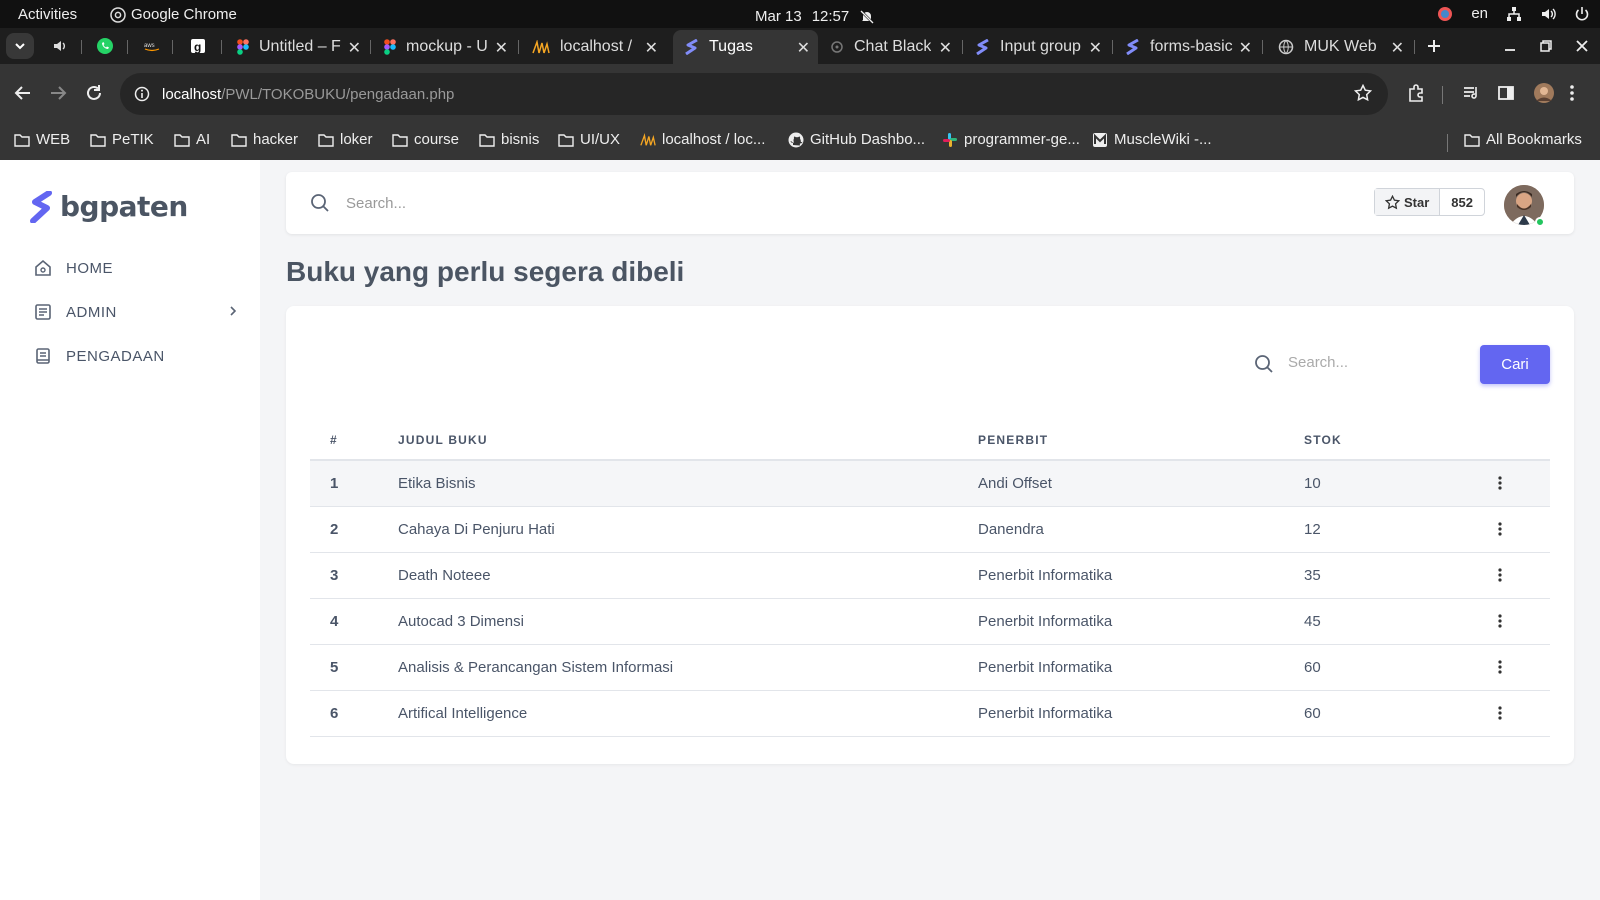 The height and width of the screenshot is (900, 1600). I want to click on cell-number: 4, so click(354, 621).